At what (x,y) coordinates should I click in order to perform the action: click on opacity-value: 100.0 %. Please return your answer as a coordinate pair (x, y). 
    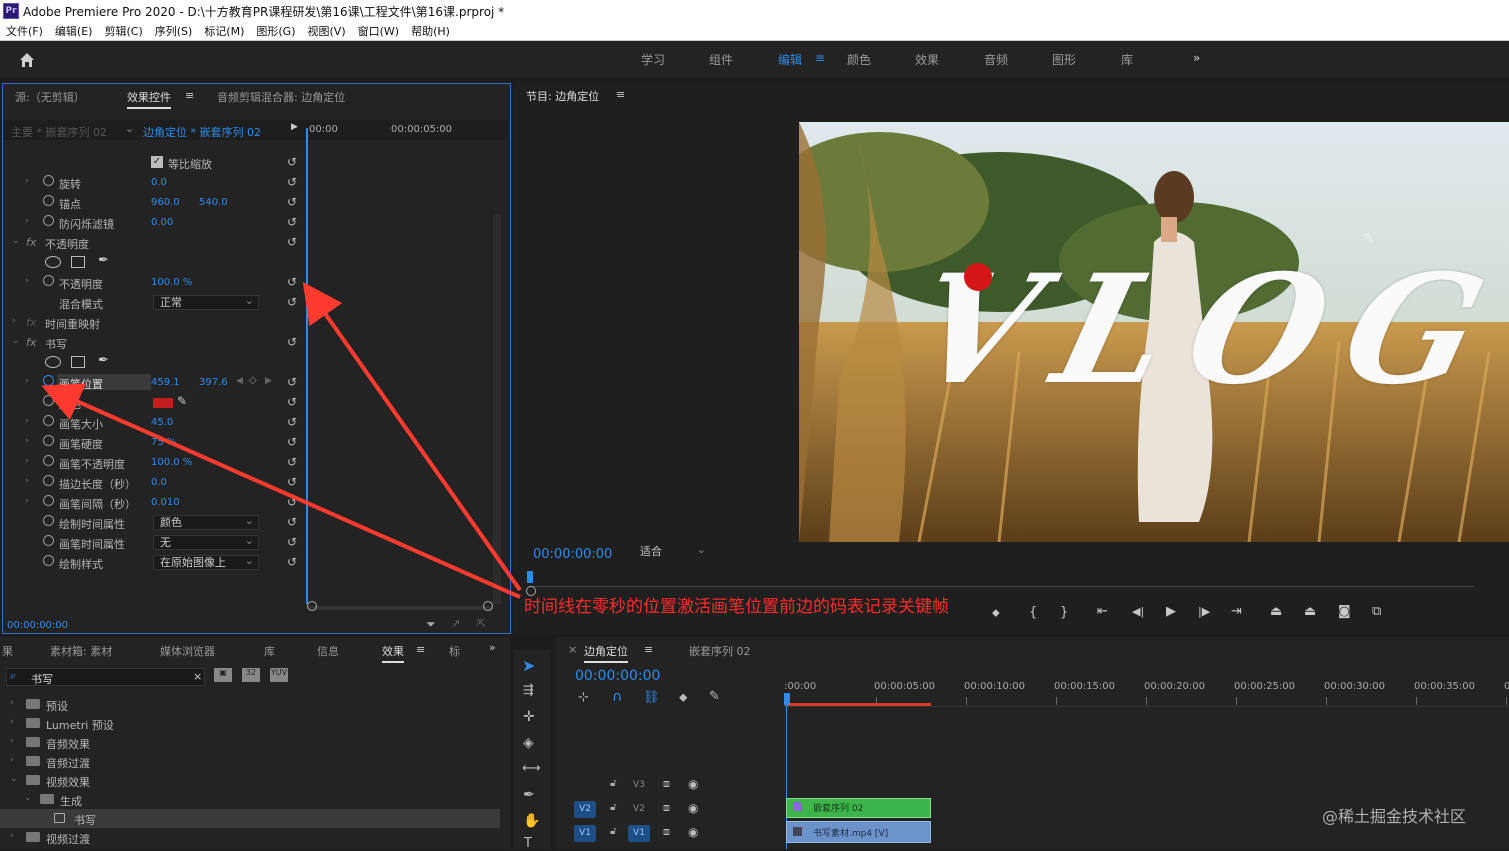
    Looking at the image, I should click on (171, 282).